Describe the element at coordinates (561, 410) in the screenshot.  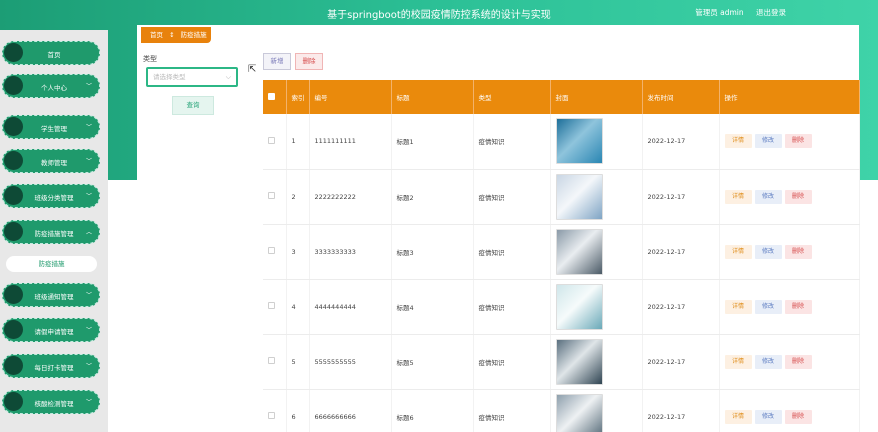
I see `table-row: 6 6666666666 标题6 疫情知识 2022-12-17 详情 修改 删除` at that location.